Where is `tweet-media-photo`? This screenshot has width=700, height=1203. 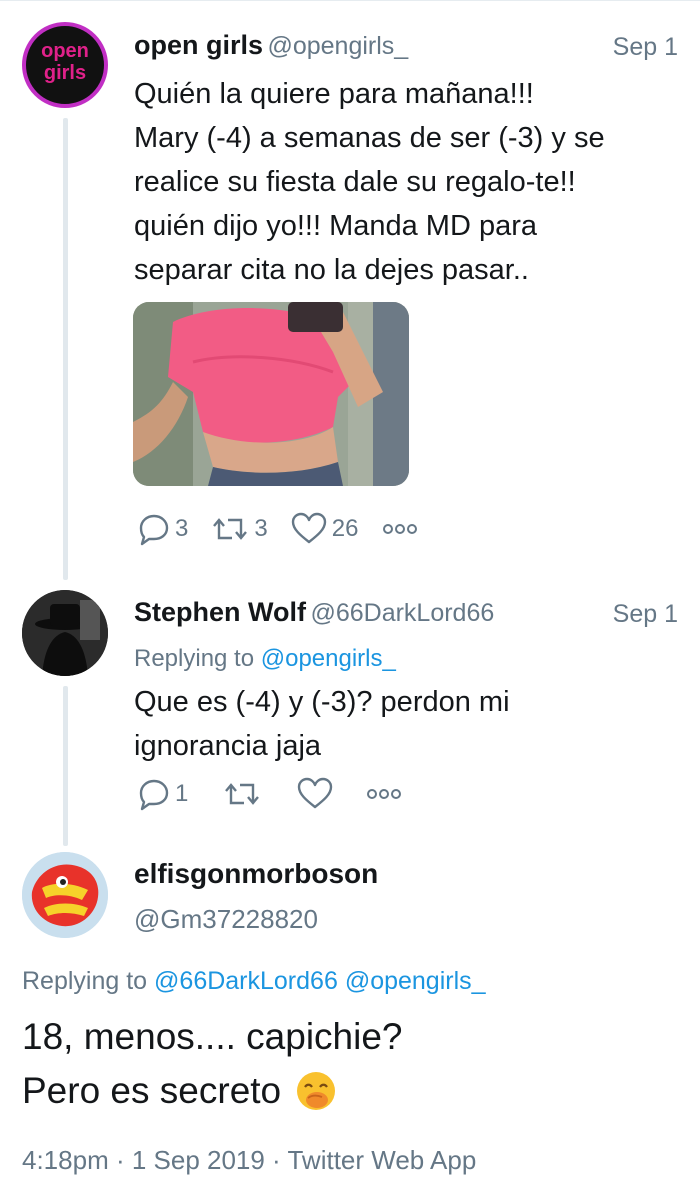 tweet-media-photo is located at coordinates (271, 394).